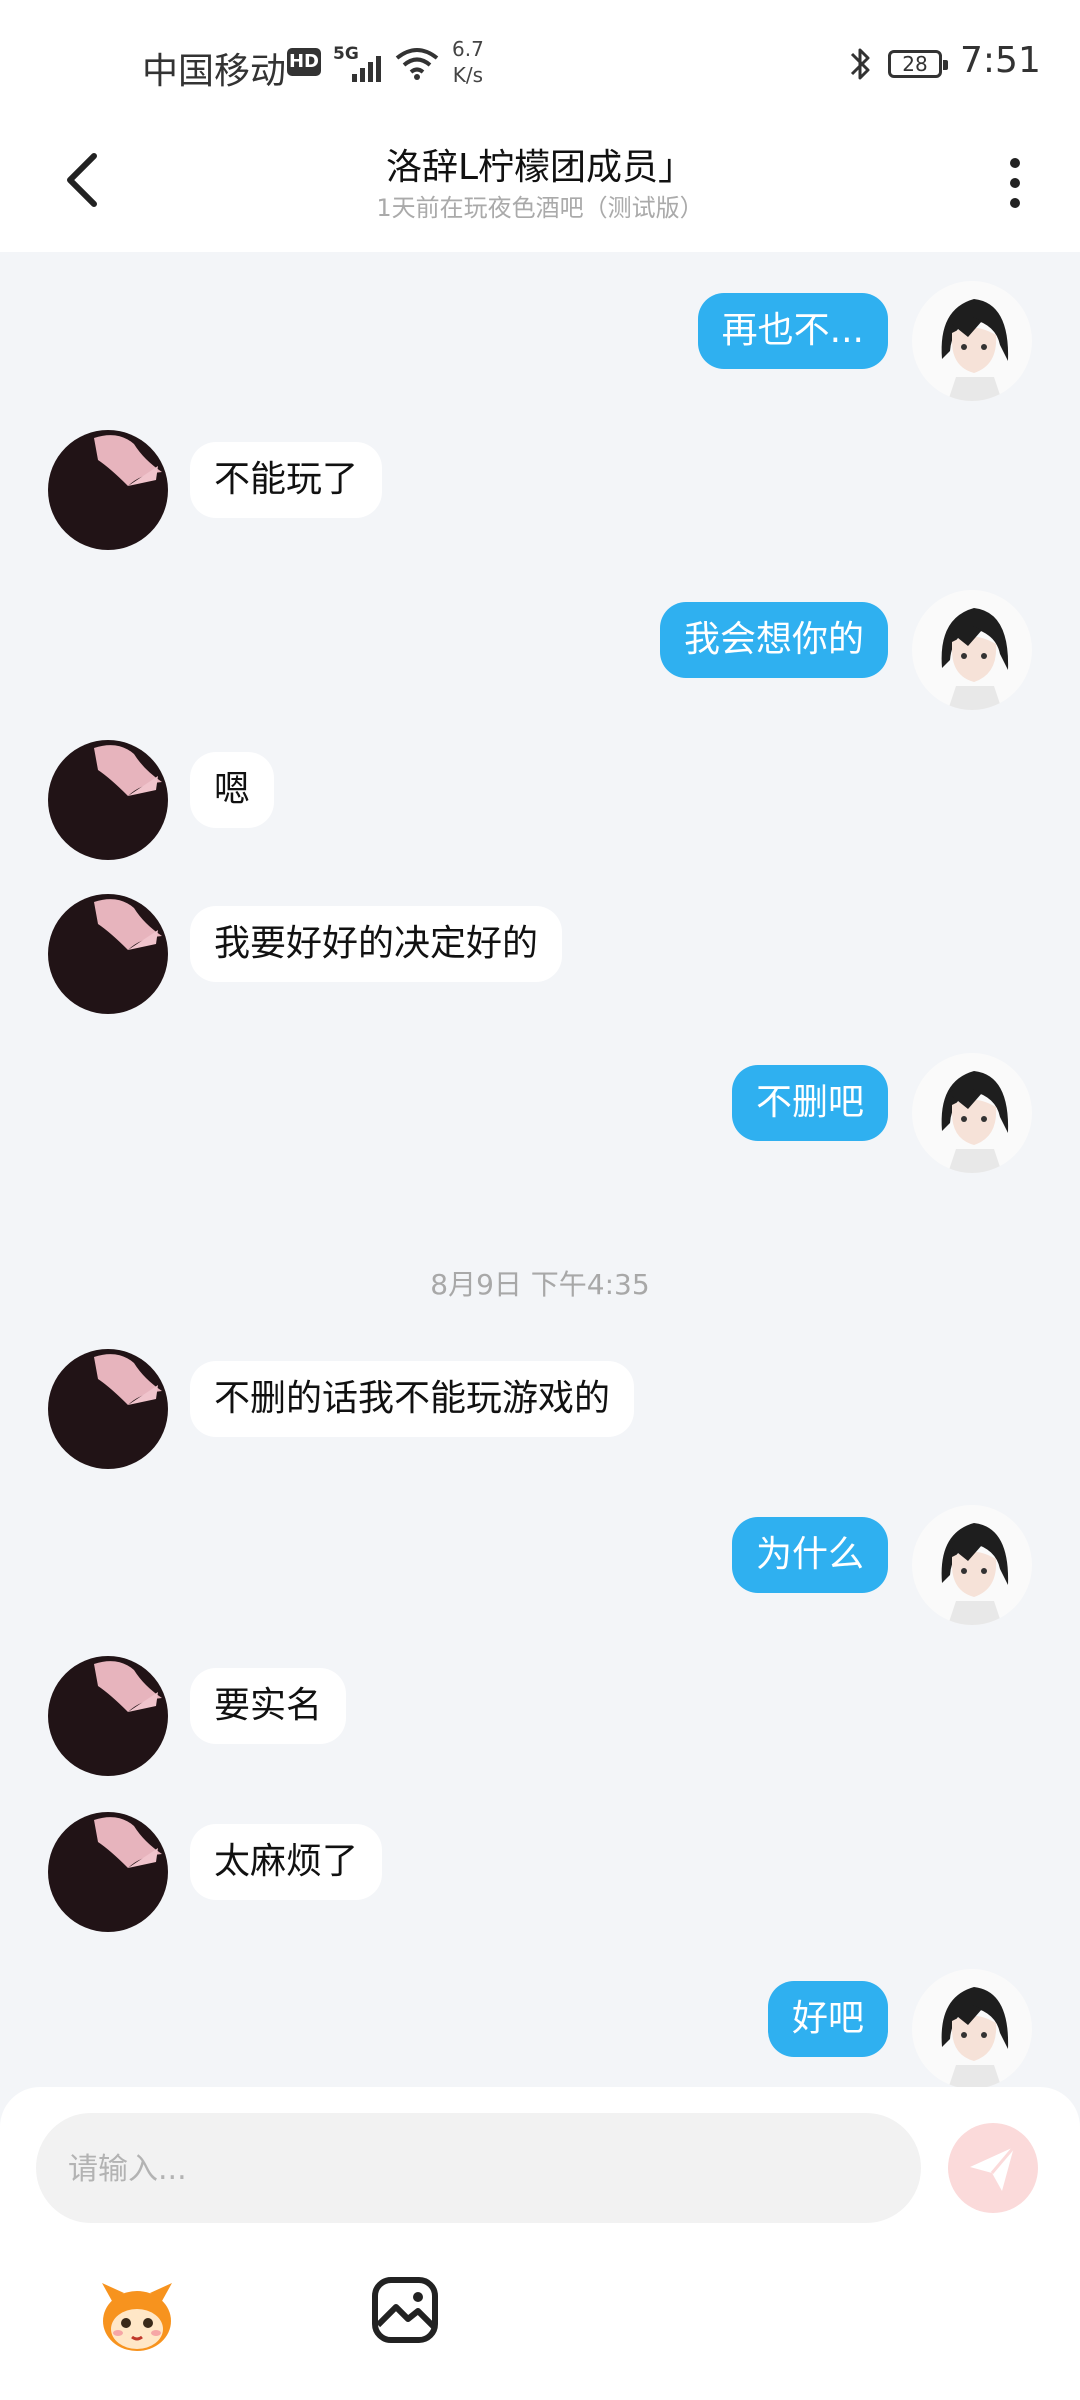  I want to click on message-input, so click(468, 2169).